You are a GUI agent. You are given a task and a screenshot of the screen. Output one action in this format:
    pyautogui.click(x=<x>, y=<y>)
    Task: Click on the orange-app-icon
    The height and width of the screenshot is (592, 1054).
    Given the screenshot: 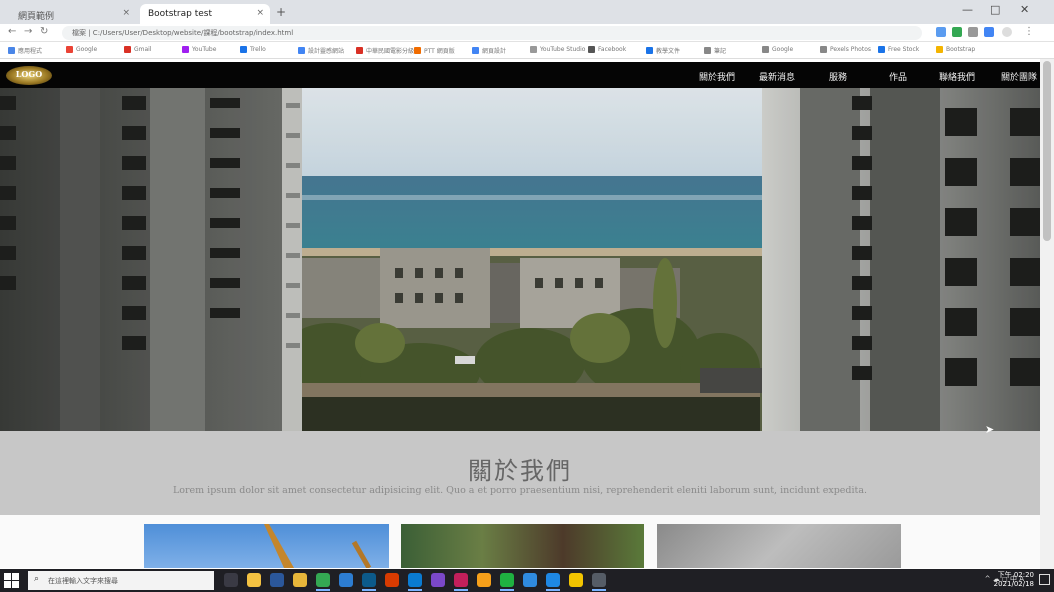 What is the action you would take?
    pyautogui.click(x=484, y=580)
    